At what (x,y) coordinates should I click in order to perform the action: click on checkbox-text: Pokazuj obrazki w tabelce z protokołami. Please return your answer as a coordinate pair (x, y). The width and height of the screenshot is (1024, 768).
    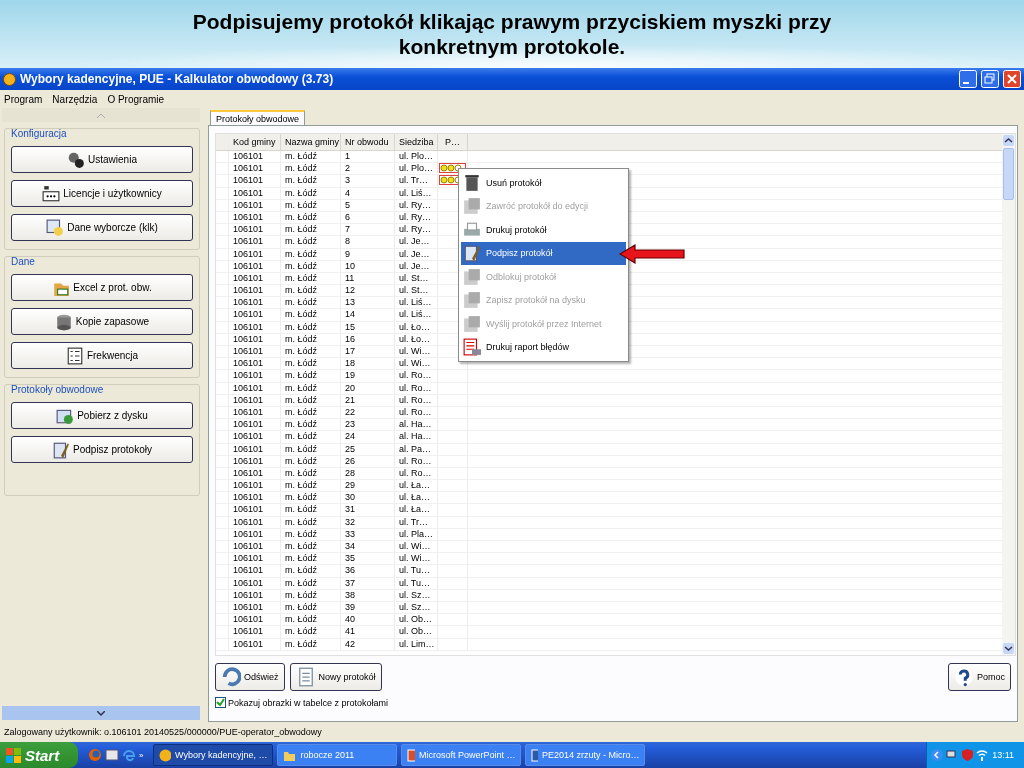
    Looking at the image, I should click on (308, 702).